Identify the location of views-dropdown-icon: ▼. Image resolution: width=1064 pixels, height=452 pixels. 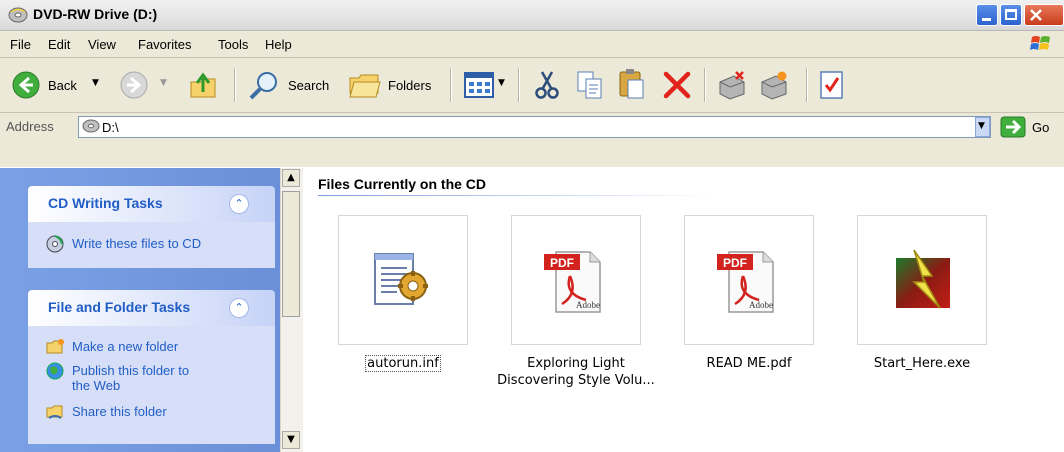
(501, 83).